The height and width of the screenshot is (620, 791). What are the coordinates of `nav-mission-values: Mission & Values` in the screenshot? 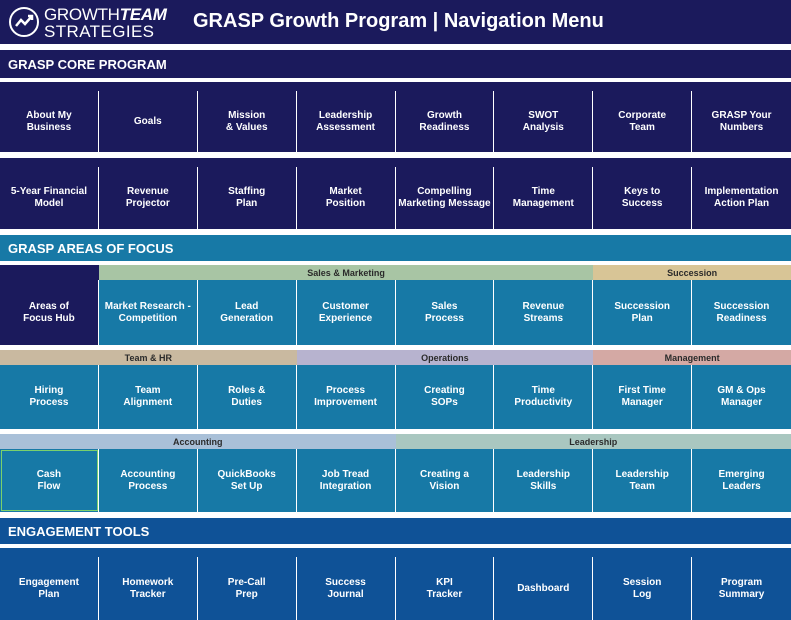 It's located at (247, 121).